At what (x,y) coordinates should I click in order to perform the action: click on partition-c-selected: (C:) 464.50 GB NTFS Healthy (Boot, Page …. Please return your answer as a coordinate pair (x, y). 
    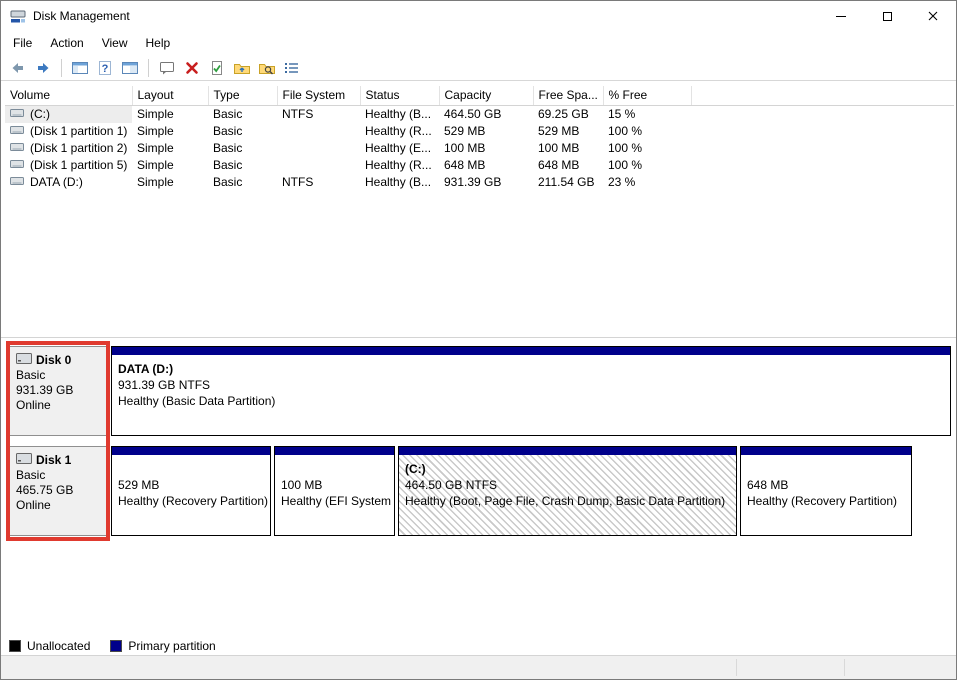
    Looking at the image, I should click on (567, 491).